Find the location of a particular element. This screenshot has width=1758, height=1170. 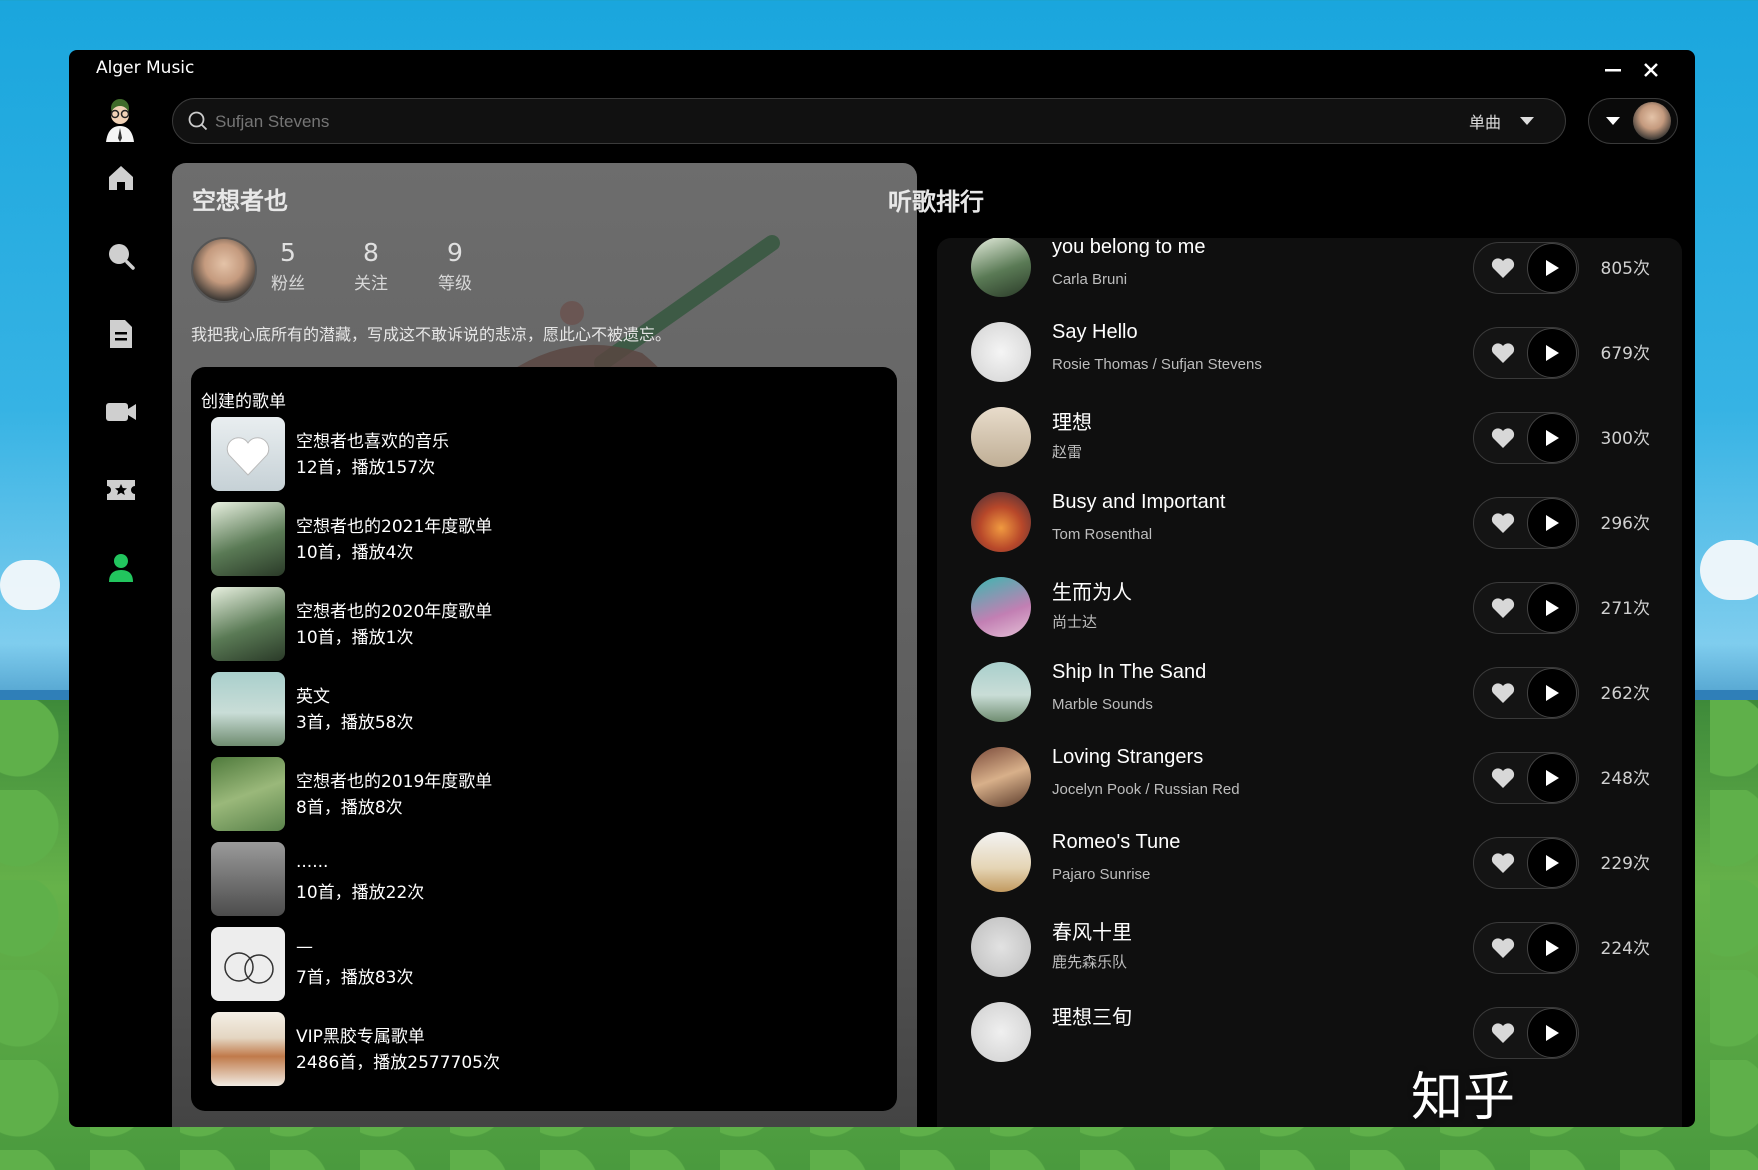

playlist-item: ...... 10首，播放22次 is located at coordinates (511, 880).